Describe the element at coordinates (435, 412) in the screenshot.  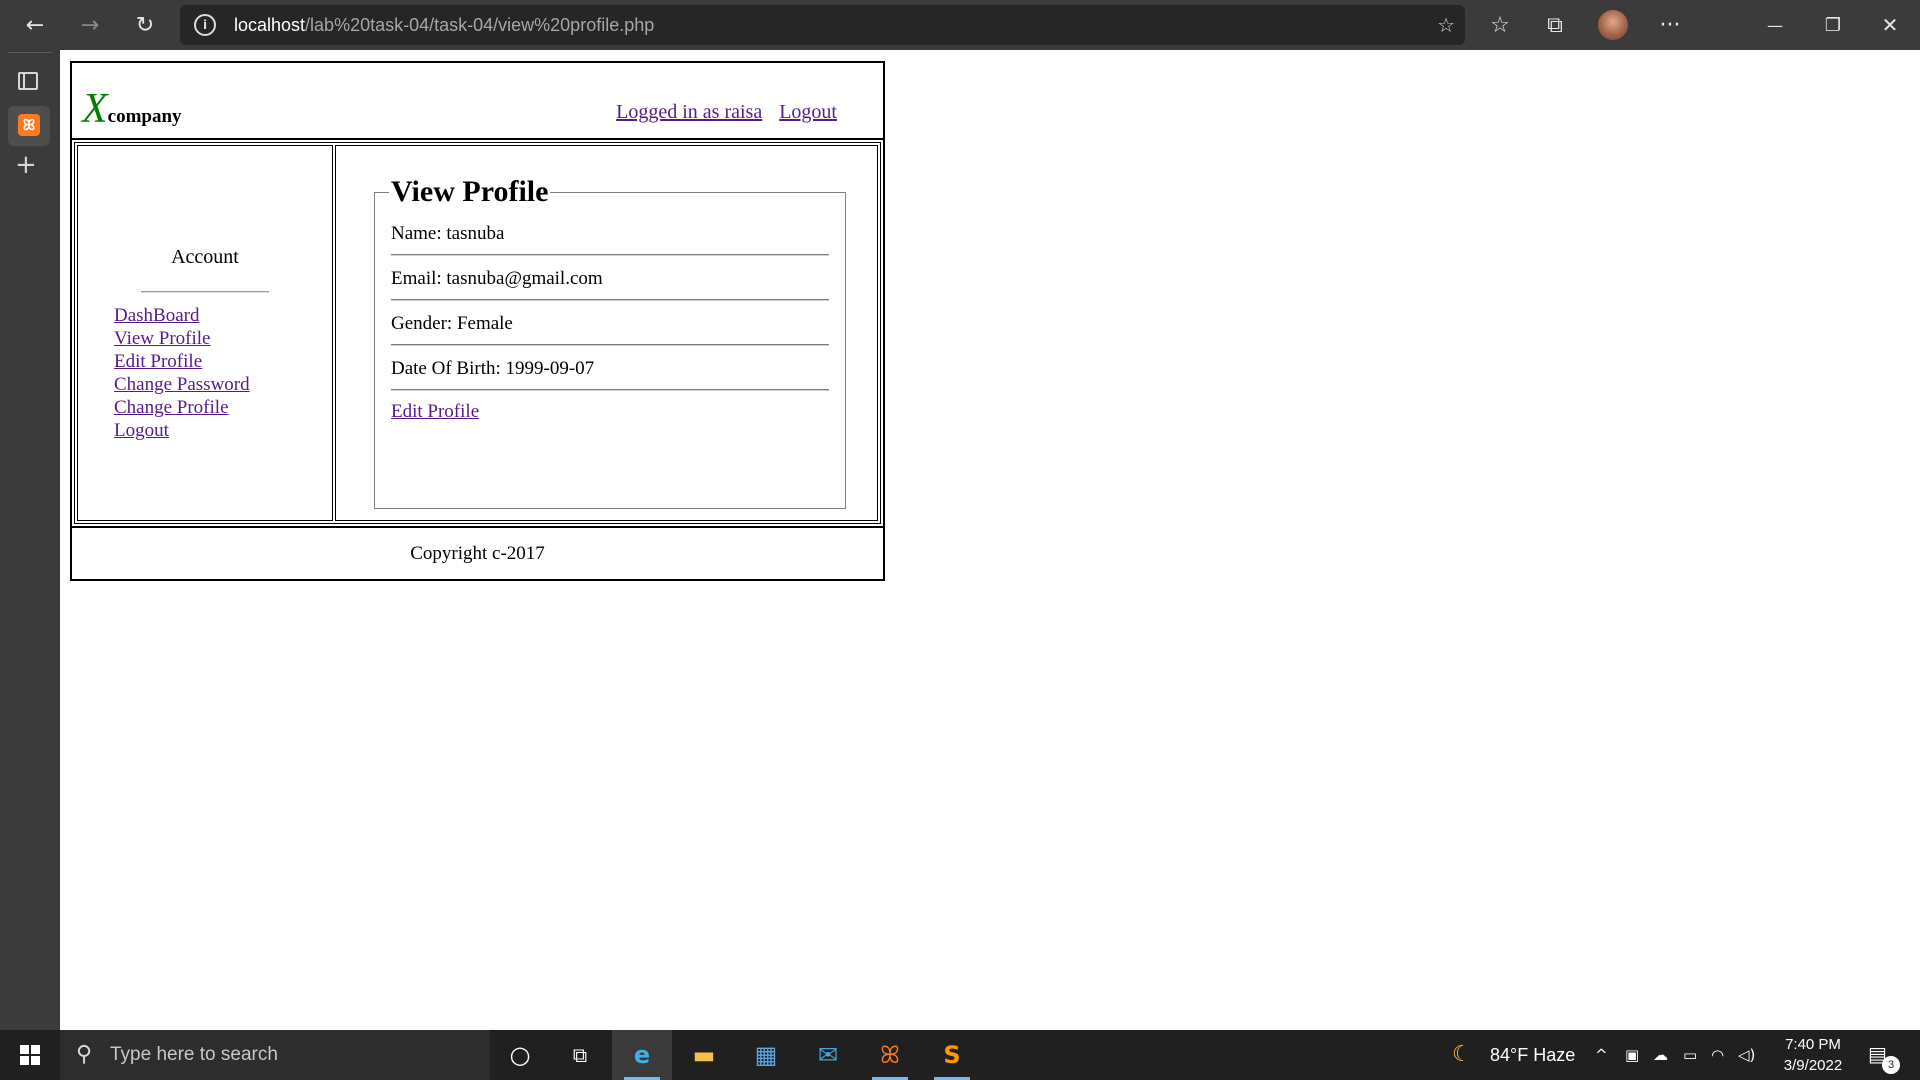
I see `edit-profile-button: Edit Profile` at that location.